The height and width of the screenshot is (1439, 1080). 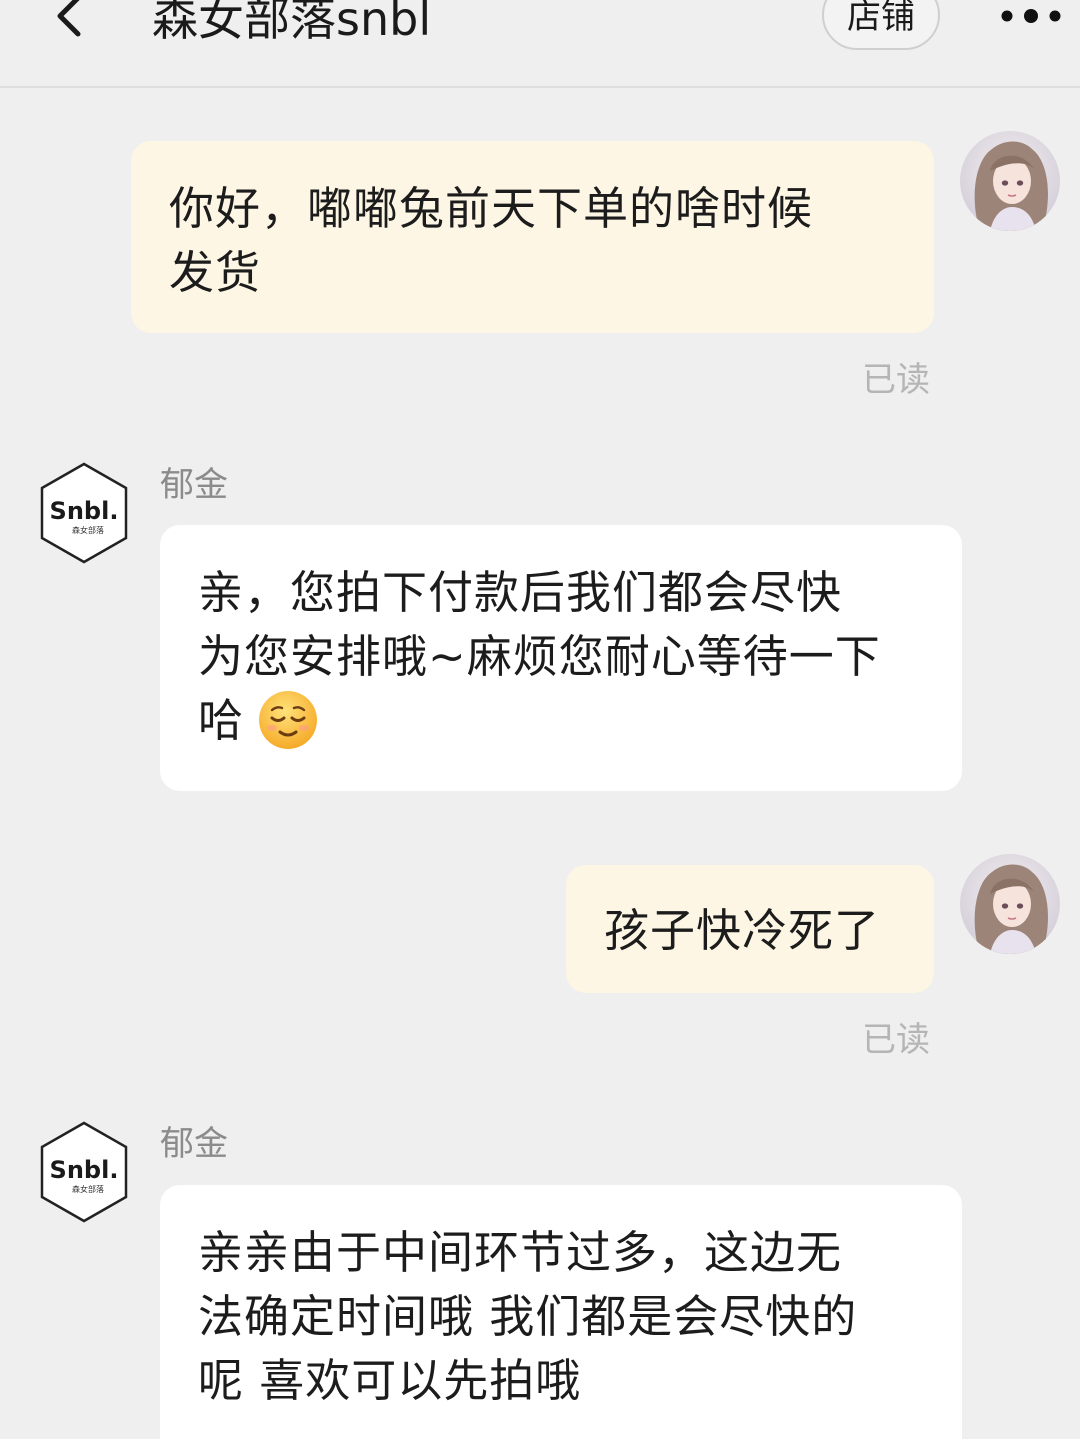 What do you see at coordinates (292, 23) in the screenshot?
I see `chat-title: 森女部落snbl` at bounding box center [292, 23].